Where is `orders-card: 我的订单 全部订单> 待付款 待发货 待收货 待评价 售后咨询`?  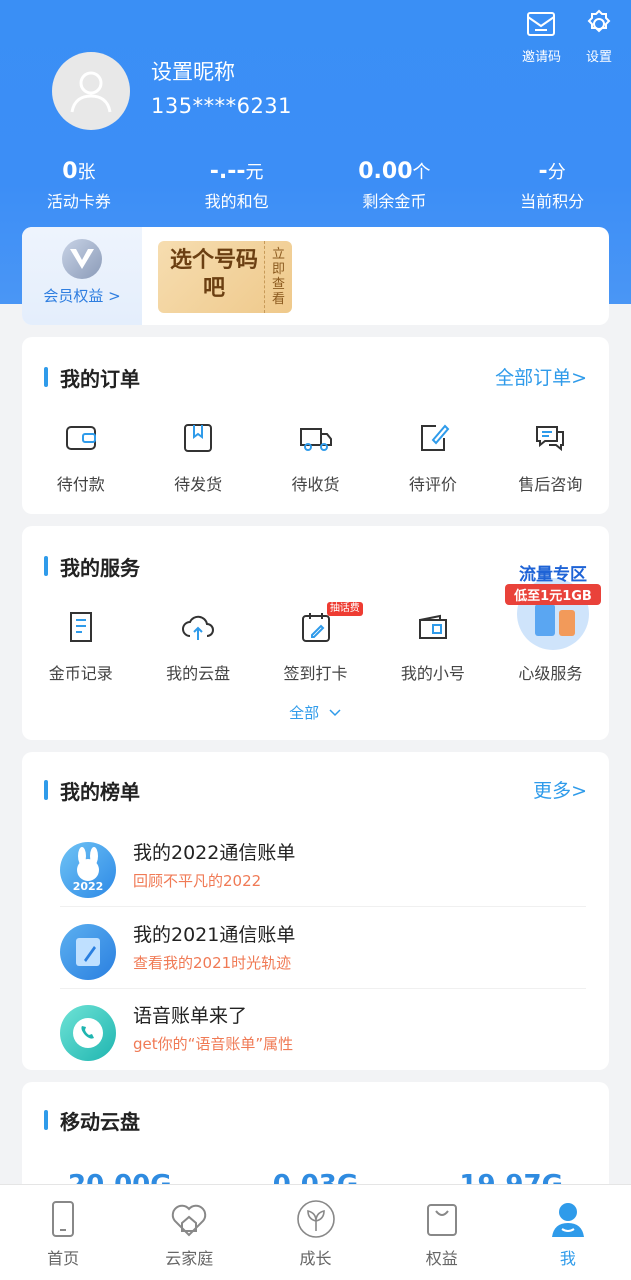
orders-card: 我的订单 全部订单> 待付款 待发货 待收货 待评价 售后咨询 is located at coordinates (315, 425).